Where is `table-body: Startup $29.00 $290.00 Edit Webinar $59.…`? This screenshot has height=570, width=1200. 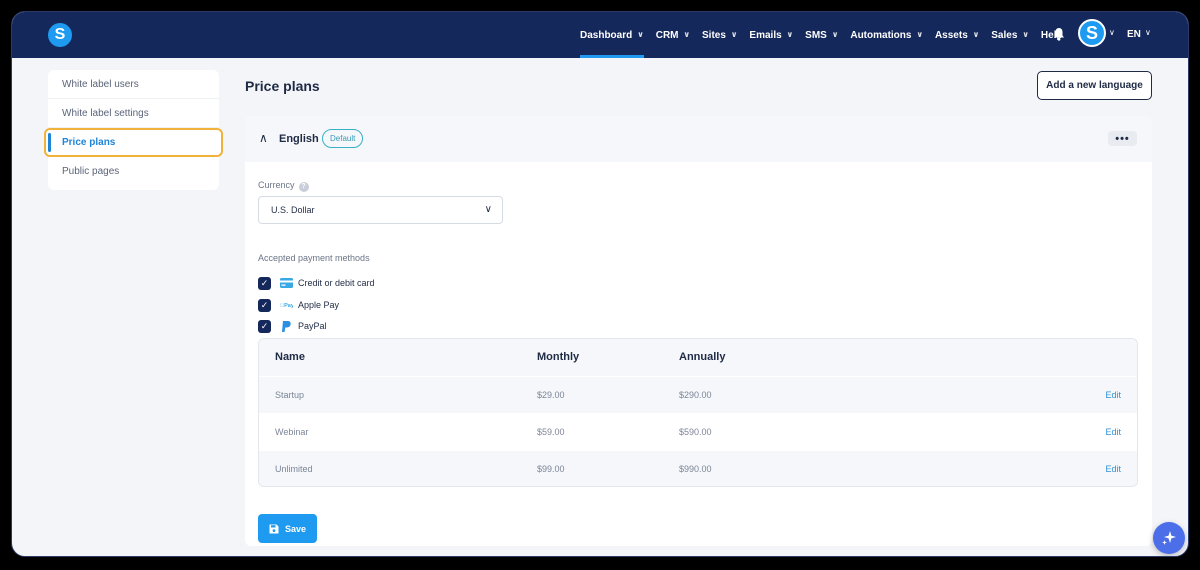 table-body: Startup $29.00 $290.00 Edit Webinar $59.… is located at coordinates (698, 431).